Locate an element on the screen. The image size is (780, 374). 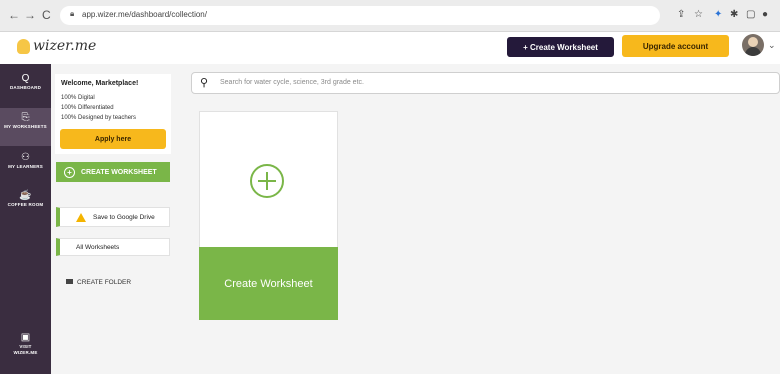
create-folder-button: CREATE FOLDER is located at coordinates (98, 282).